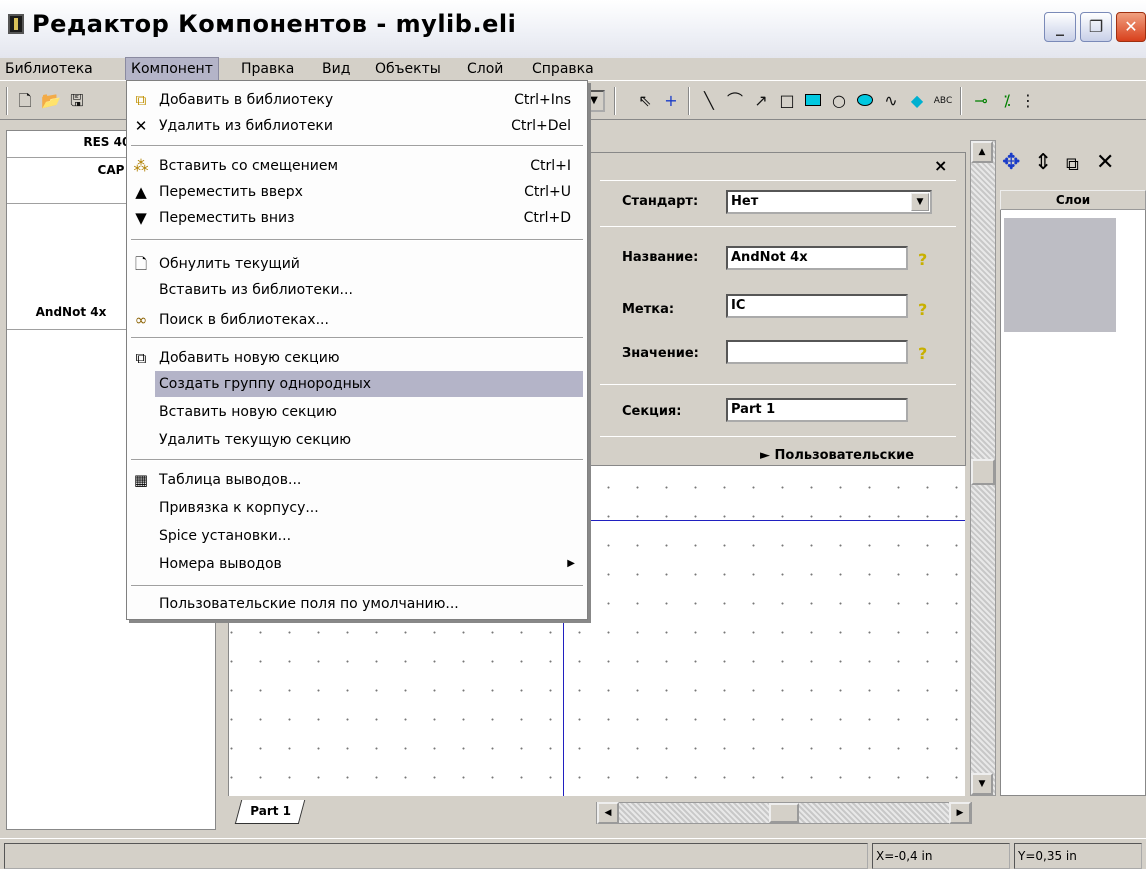 The width and height of the screenshot is (1146, 869). Describe the element at coordinates (141, 192) in the screenshot. I see `triangle-up-icon: ▲` at that location.